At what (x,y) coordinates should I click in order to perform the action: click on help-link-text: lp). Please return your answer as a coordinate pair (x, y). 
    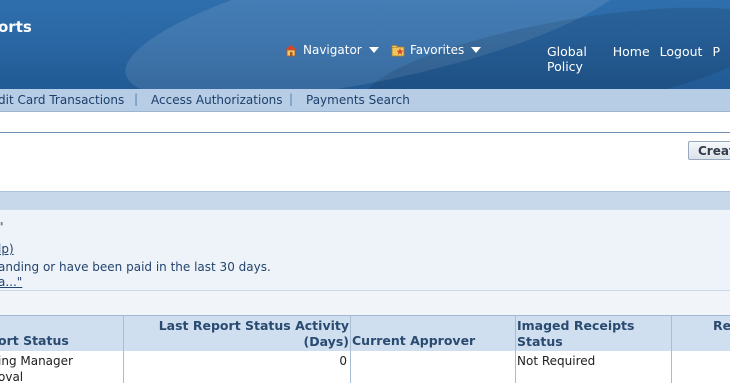
    Looking at the image, I should click on (7, 249).